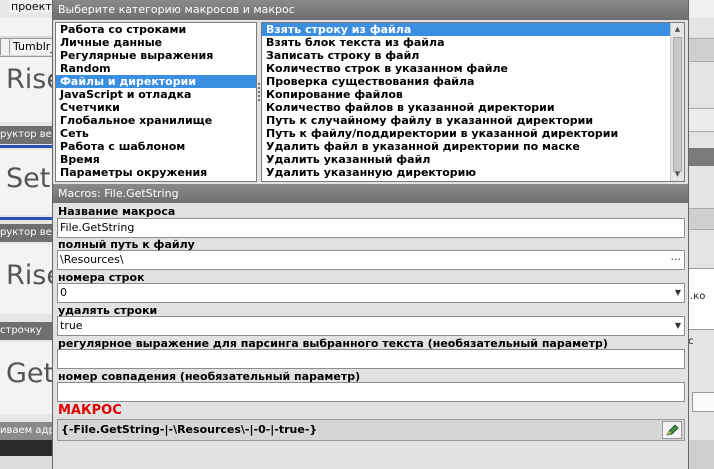 The height and width of the screenshot is (469, 714). I want to click on macro-item: Взять строку из файла, so click(466, 29).